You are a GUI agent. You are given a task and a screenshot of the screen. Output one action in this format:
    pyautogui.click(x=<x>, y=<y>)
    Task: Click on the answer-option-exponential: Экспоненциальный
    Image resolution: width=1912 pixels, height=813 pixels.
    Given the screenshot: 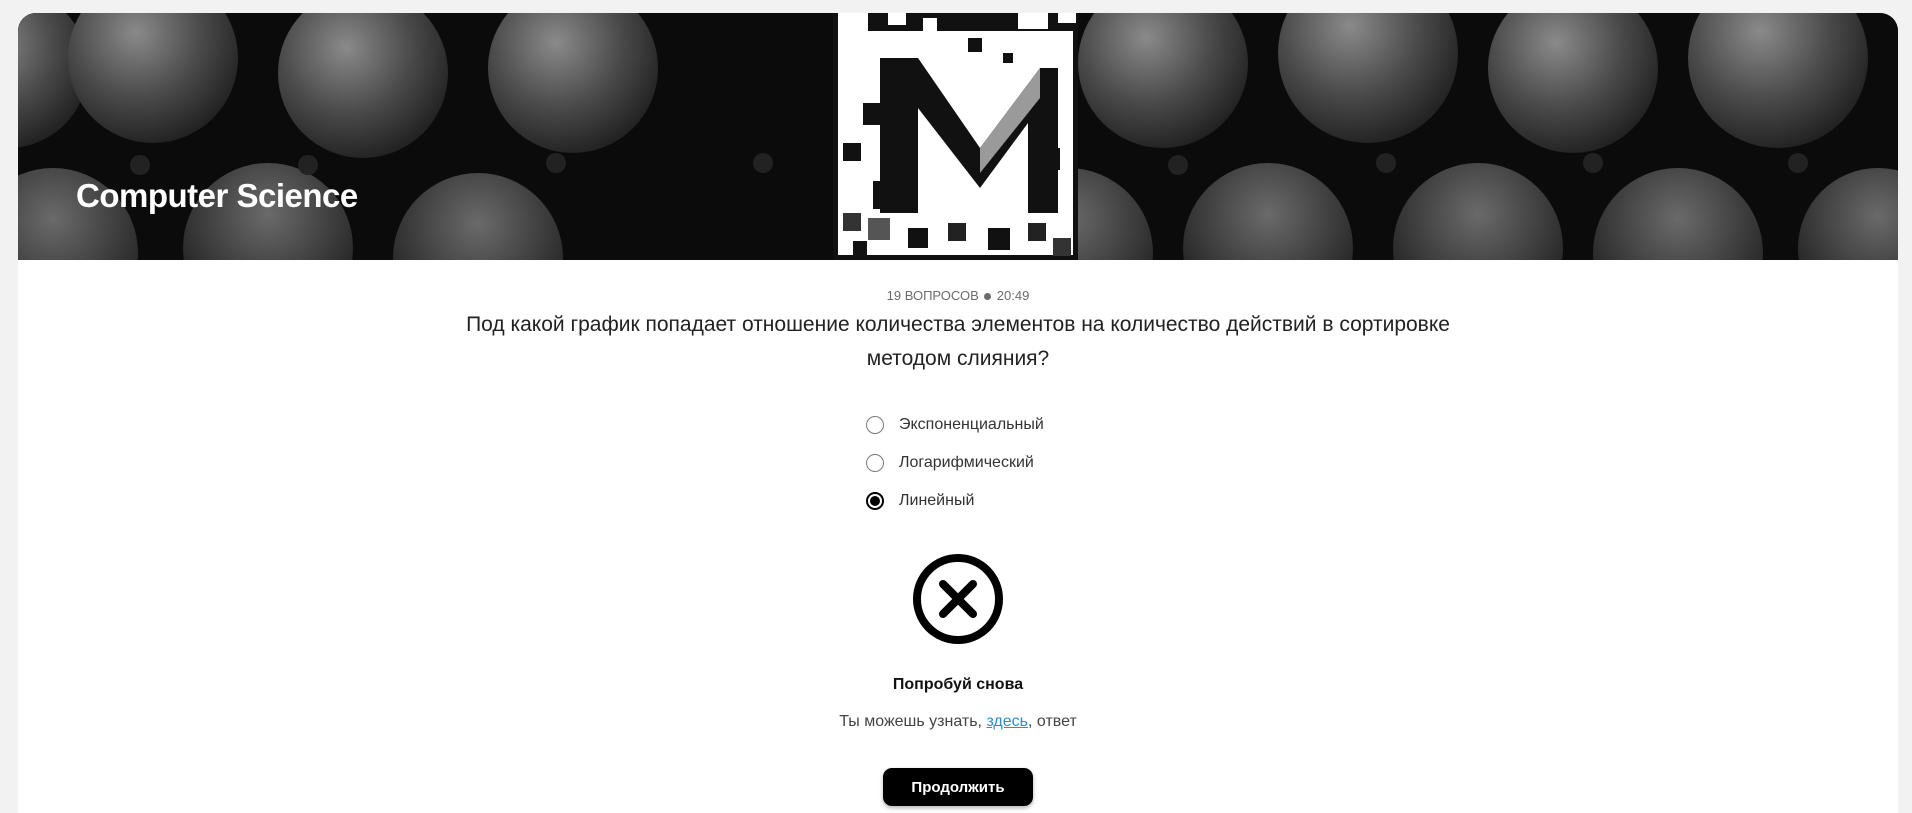 What is the action you would take?
    pyautogui.click(x=955, y=425)
    